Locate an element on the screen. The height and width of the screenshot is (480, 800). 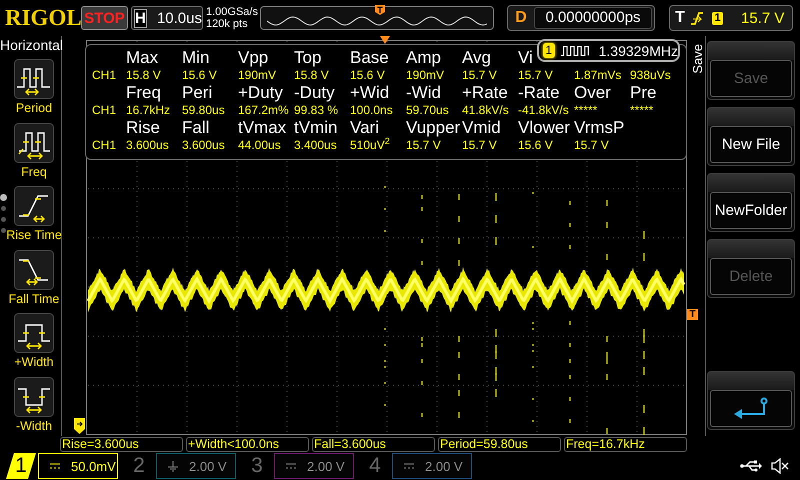
delay-label: D is located at coordinates (521, 18).